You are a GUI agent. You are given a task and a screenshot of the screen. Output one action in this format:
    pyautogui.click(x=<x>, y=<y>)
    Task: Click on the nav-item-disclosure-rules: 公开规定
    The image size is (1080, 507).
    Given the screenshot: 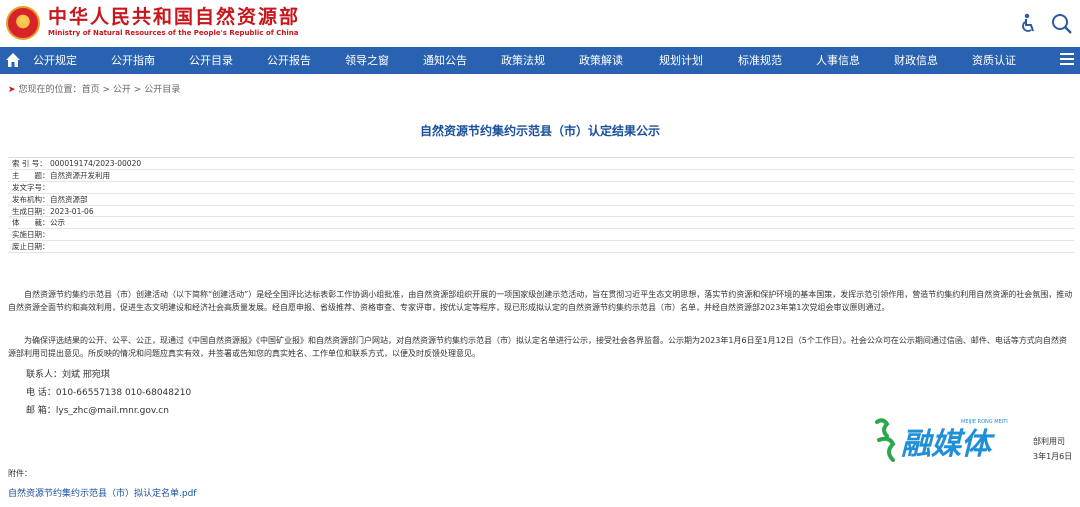 What is the action you would take?
    pyautogui.click(x=55, y=60)
    